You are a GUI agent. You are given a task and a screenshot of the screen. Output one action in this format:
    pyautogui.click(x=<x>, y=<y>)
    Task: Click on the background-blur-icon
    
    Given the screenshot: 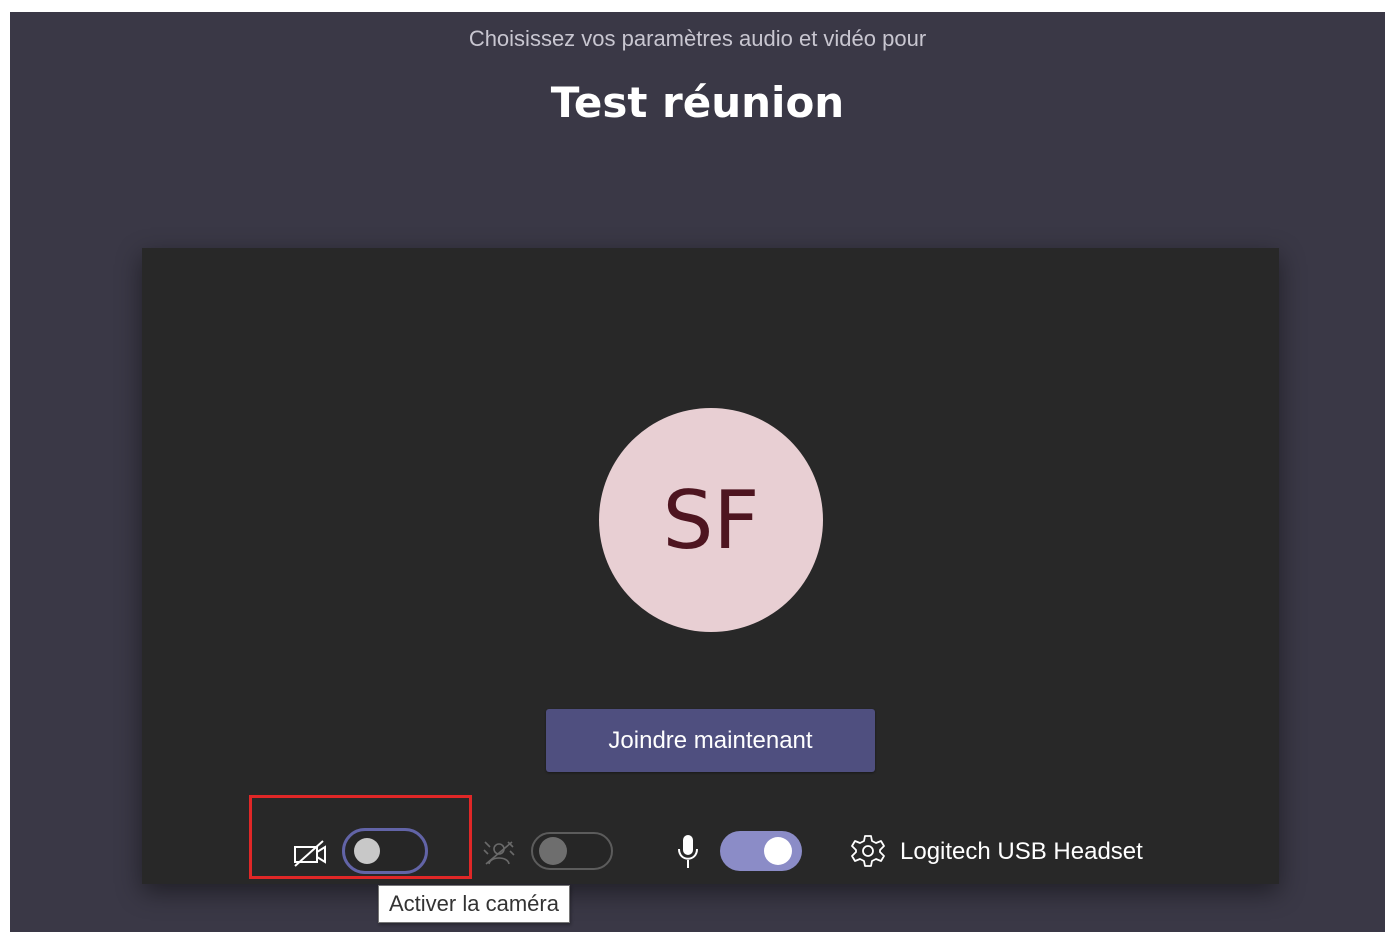 What is the action you would take?
    pyautogui.click(x=499, y=853)
    